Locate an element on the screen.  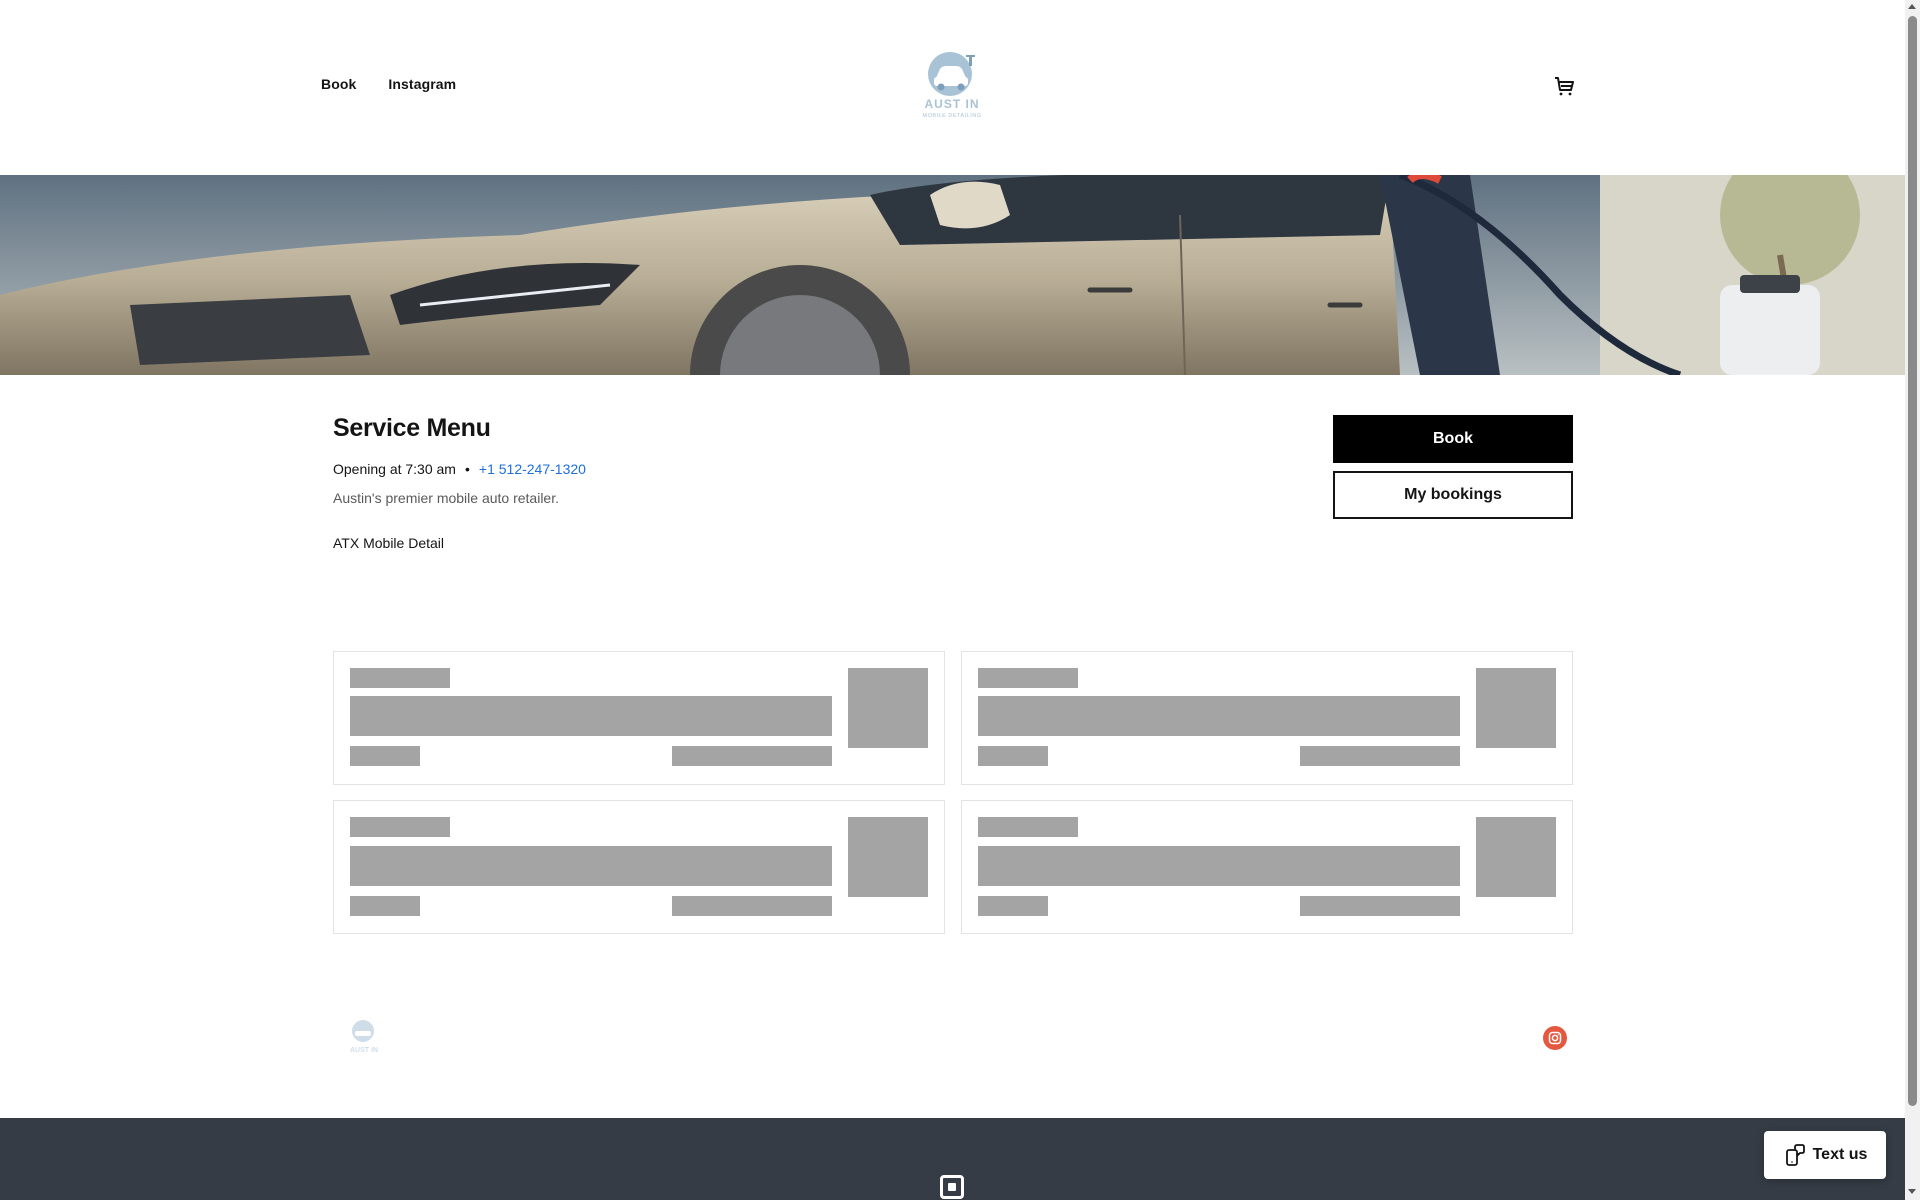
business-logo: AUST IN MOBILE DETAILING is located at coordinates (953, 84).